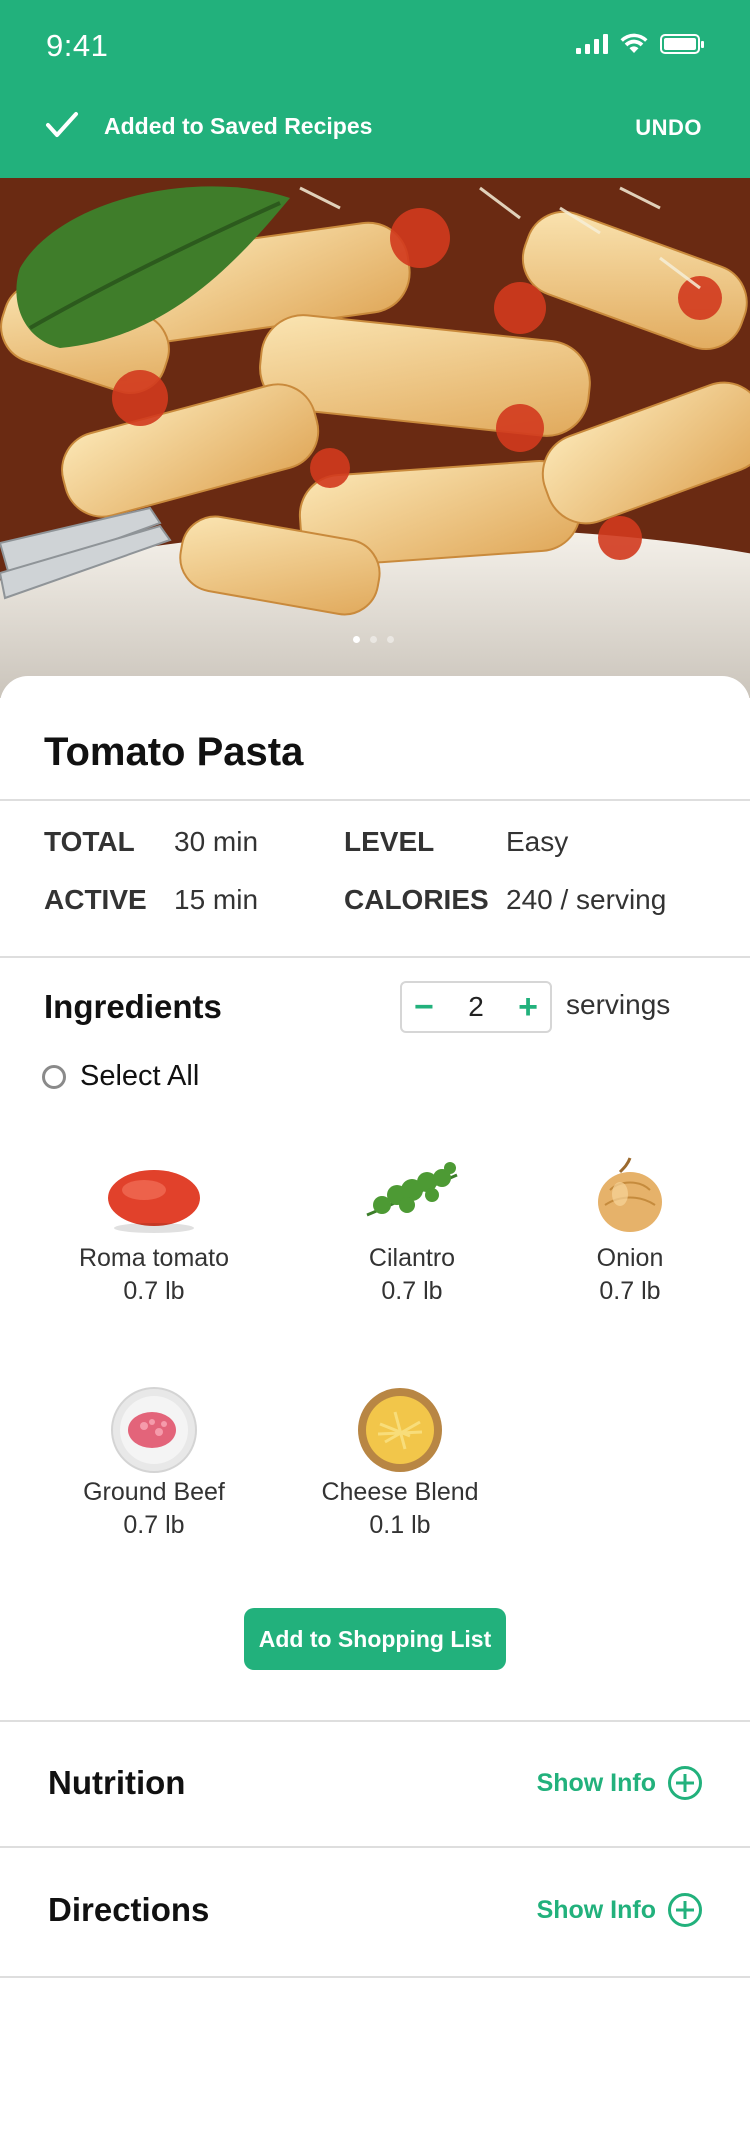 This screenshot has height=2140, width=750. What do you see at coordinates (634, 43) in the screenshot?
I see `wifi-icon` at bounding box center [634, 43].